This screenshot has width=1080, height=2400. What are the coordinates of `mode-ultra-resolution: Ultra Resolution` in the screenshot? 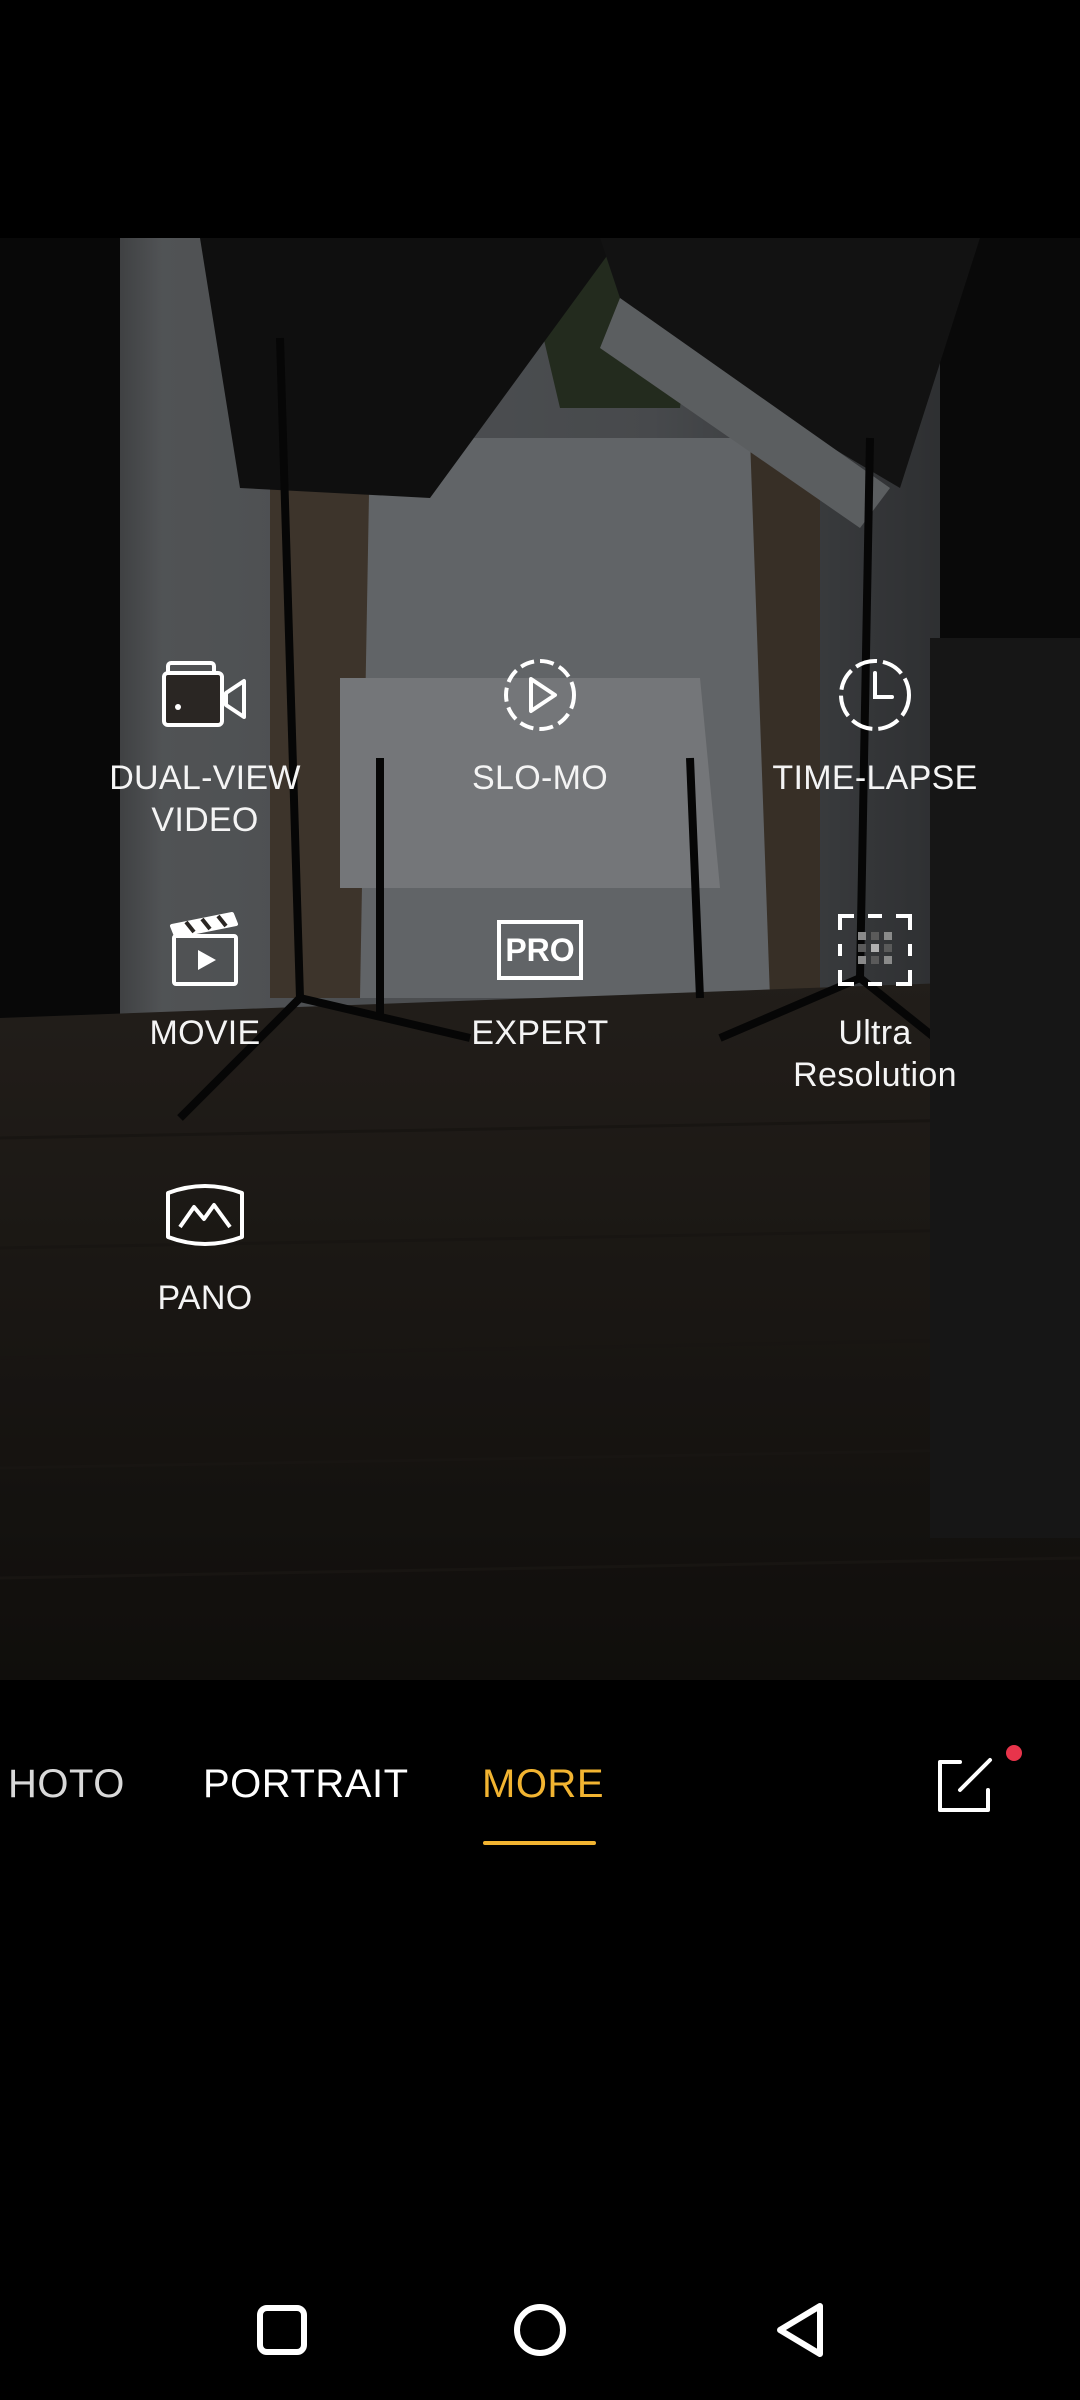 It's located at (875, 1003).